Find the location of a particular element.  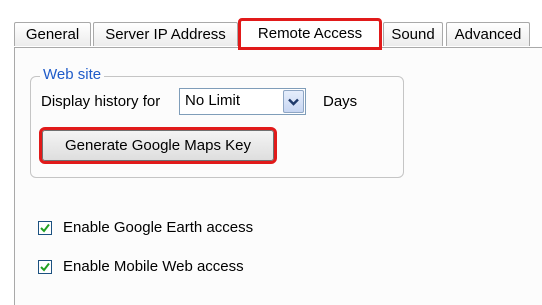

display-history-select: No Limit is located at coordinates (242, 101).